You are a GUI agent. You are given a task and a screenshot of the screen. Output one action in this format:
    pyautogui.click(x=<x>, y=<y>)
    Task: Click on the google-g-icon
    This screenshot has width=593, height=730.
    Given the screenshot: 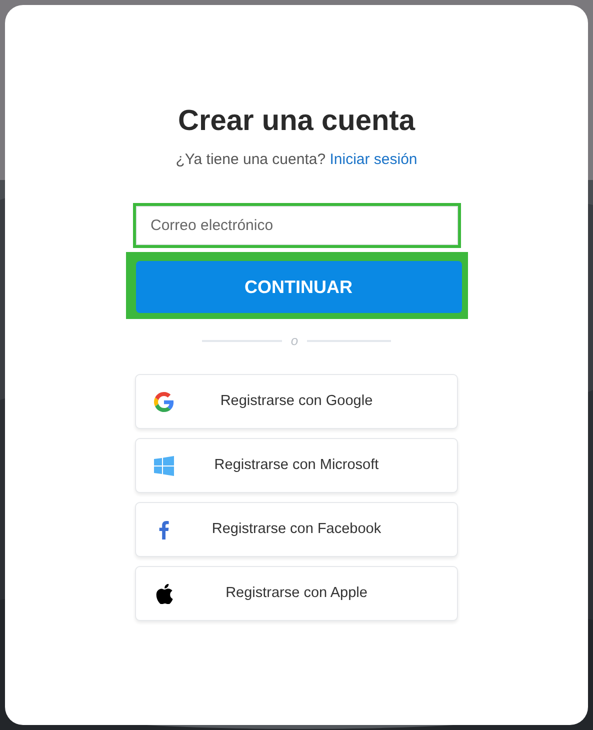 What is the action you would take?
    pyautogui.click(x=164, y=402)
    